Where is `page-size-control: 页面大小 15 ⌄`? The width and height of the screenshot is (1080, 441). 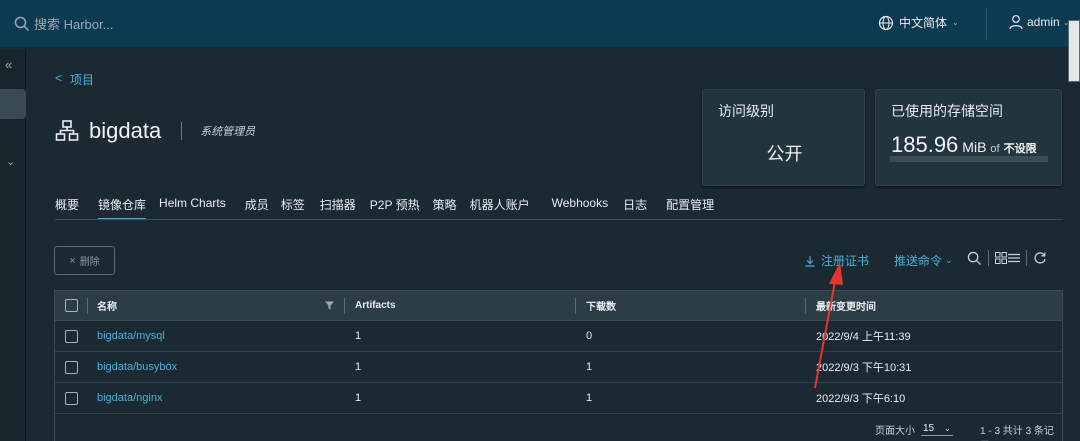 page-size-control: 页面大小 15 ⌄ is located at coordinates (914, 429).